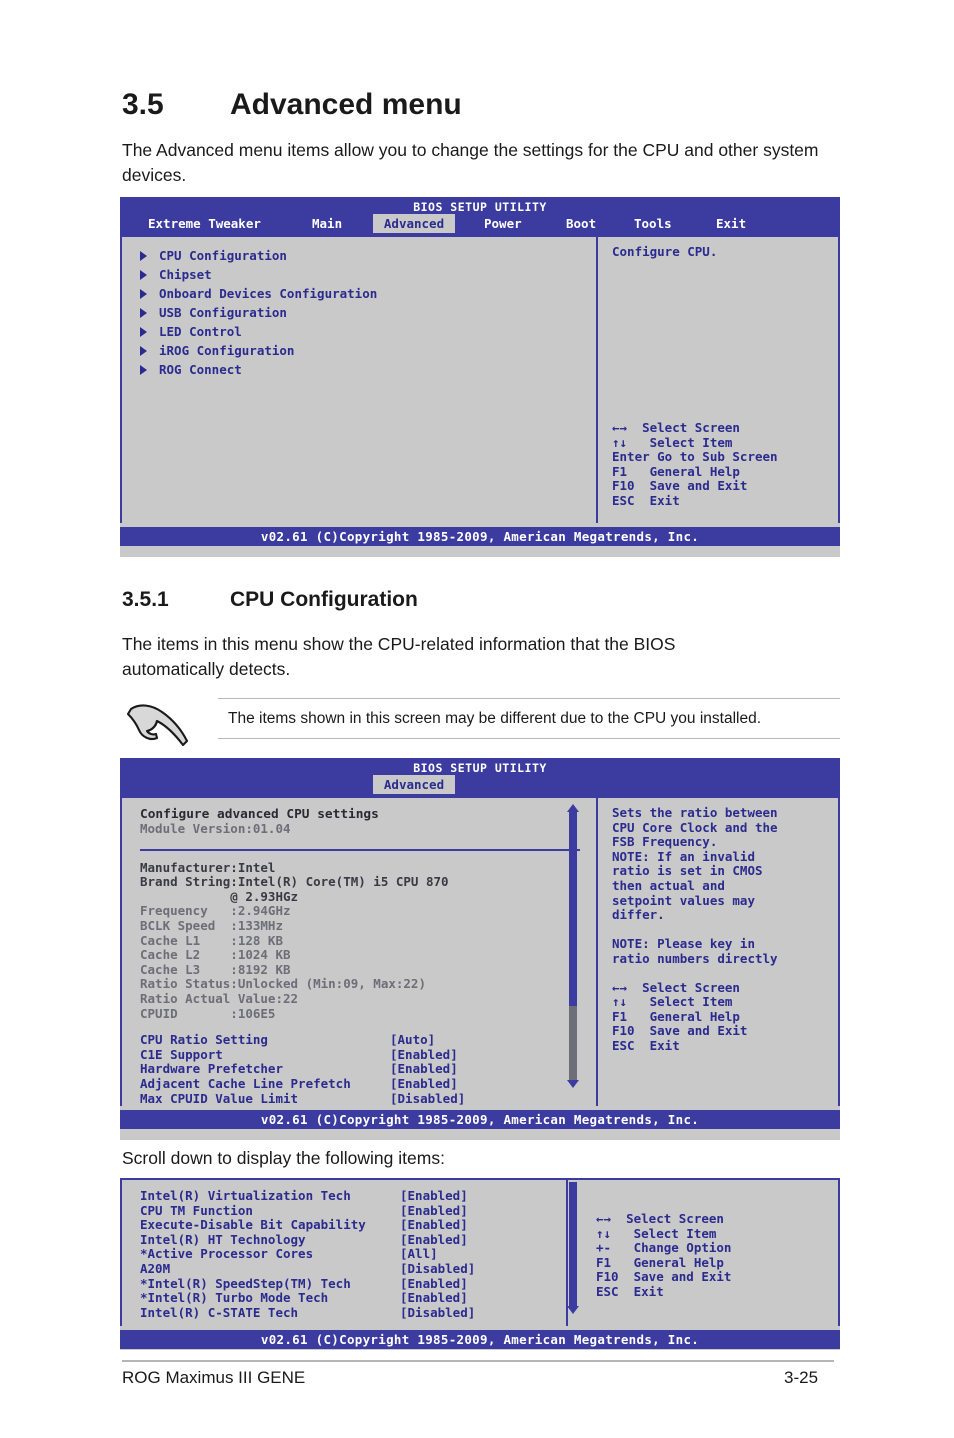 Image resolution: width=954 pixels, height=1438 pixels. Describe the element at coordinates (368, 1098) in the screenshot. I see `option-row-max-cpuid-value-limit: Max CPUID Value Limit [Disabled]` at that location.